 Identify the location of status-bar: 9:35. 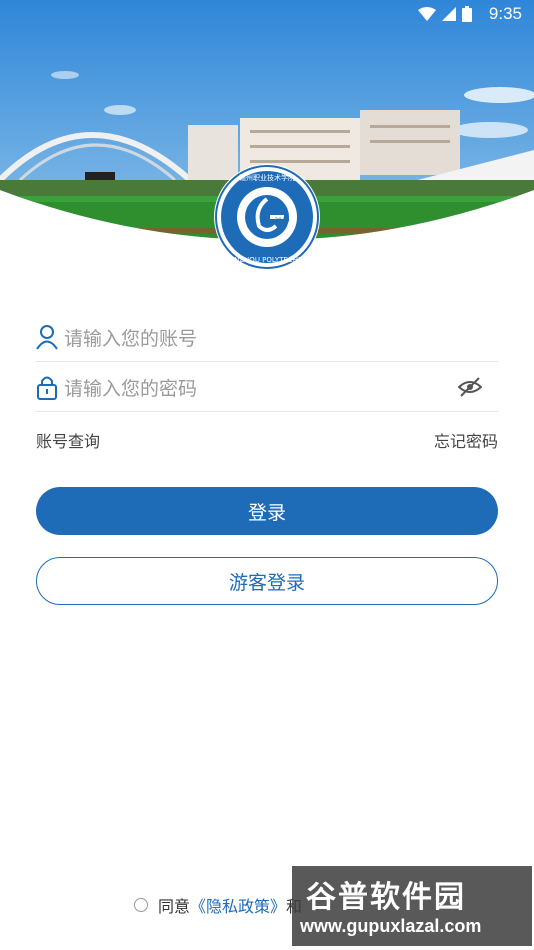
(267, 14).